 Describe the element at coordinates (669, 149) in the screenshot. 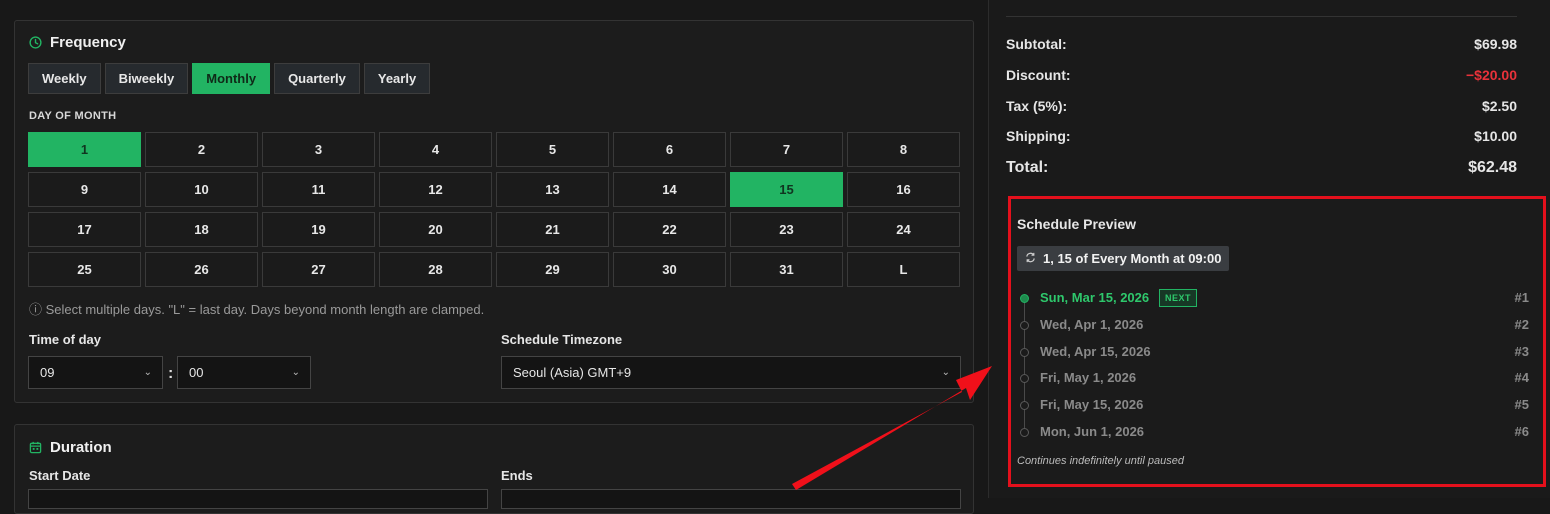

I see `day-cell-6: 6` at that location.